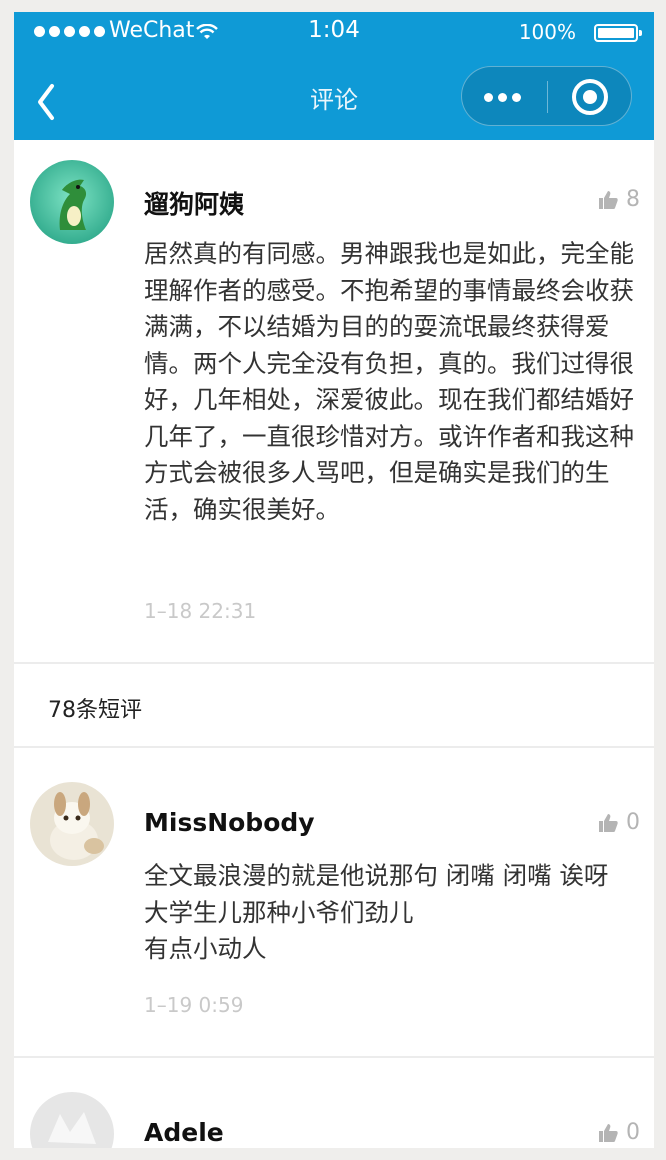 This screenshot has width=666, height=1160. I want to click on comment-author: MissNobody, so click(229, 822).